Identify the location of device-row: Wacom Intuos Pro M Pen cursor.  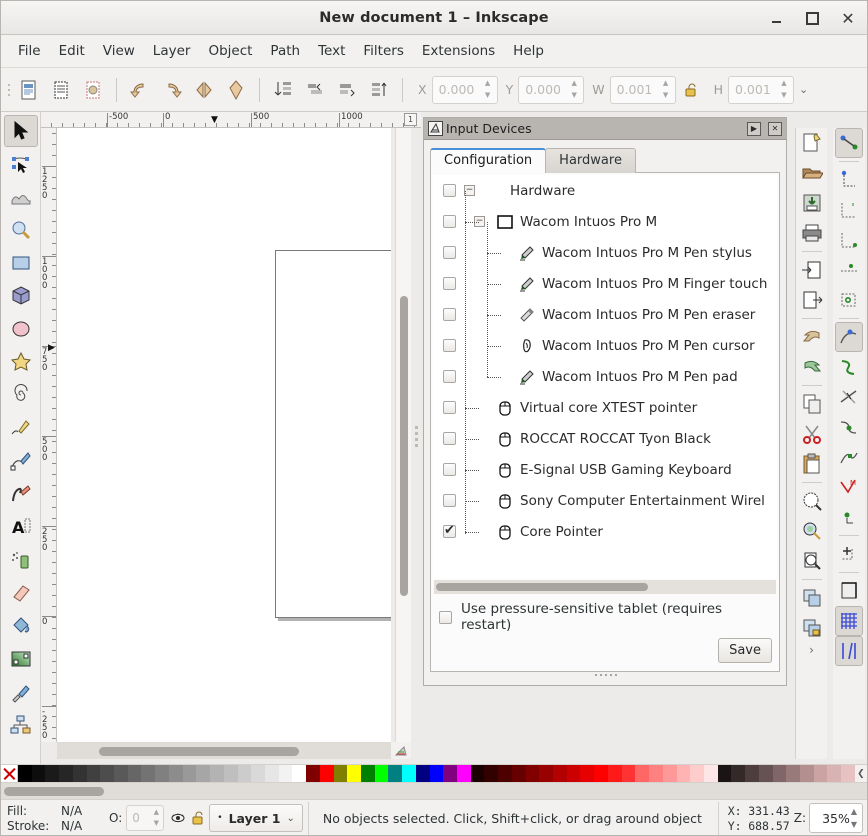
(605, 345).